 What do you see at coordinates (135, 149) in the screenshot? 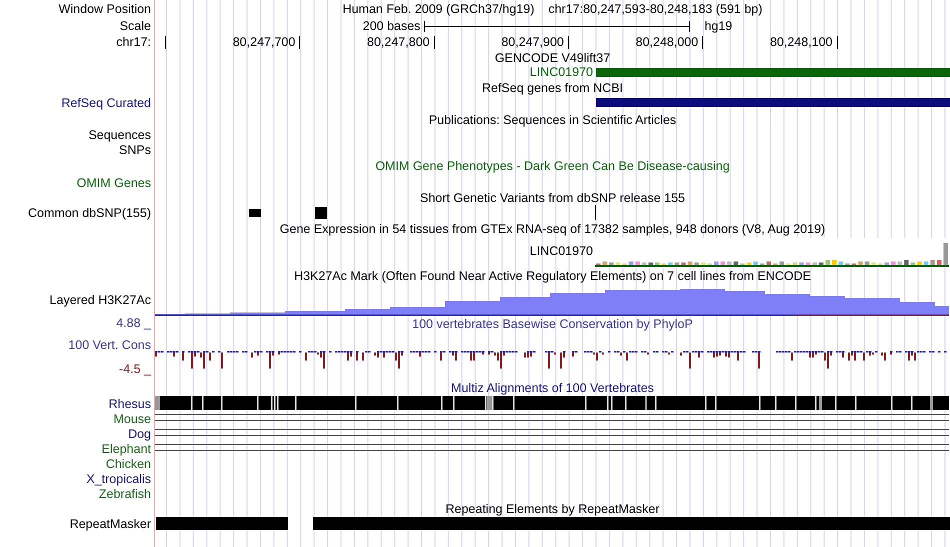
I see `track-label: SNPs` at bounding box center [135, 149].